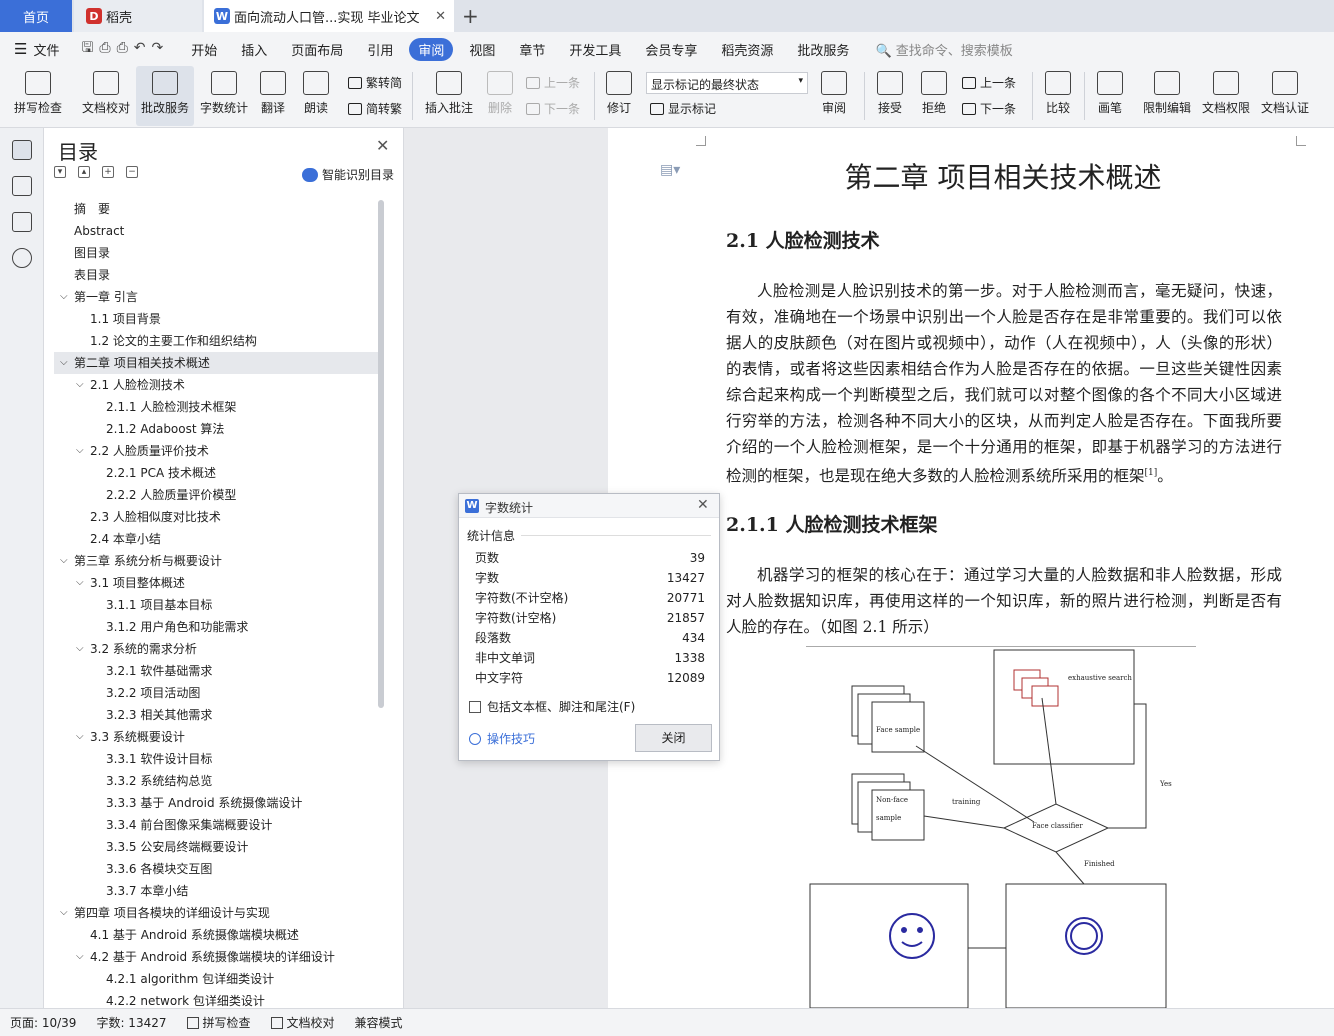 The image size is (1334, 1036). I want to click on next-comment-button: 下一条, so click(553, 108).